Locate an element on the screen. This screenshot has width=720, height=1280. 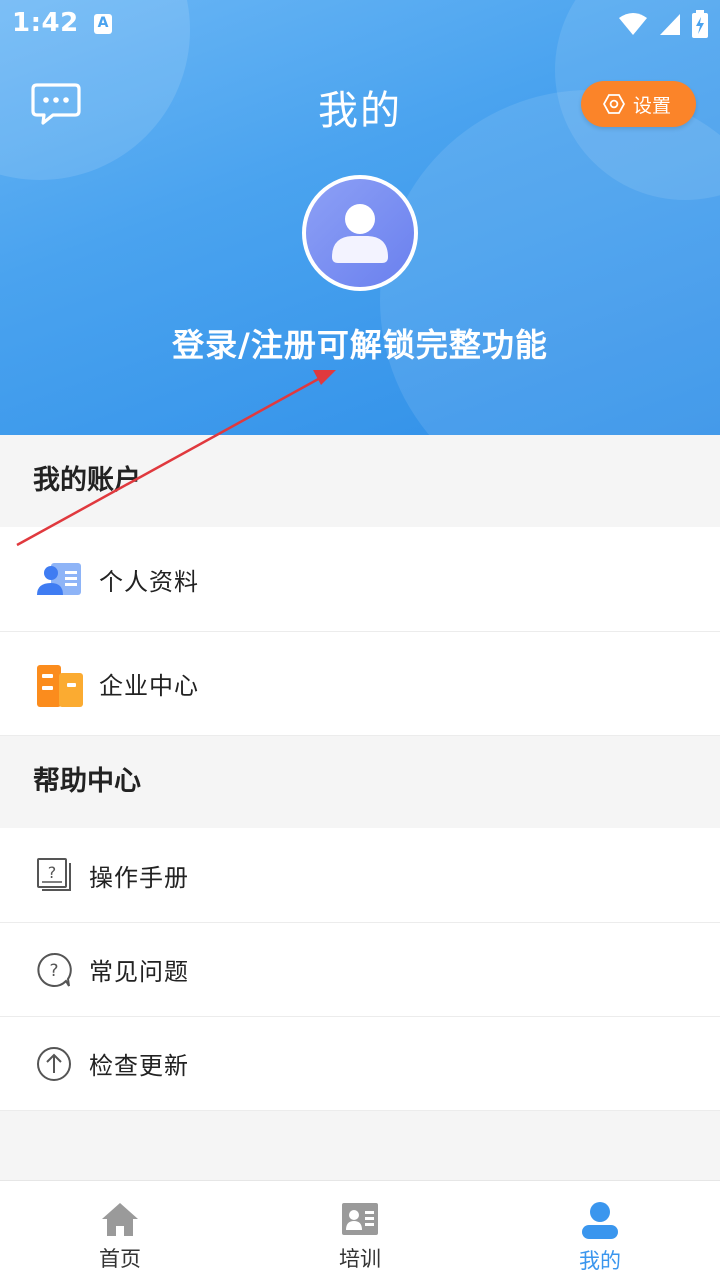
tab-home: 首页 is located at coordinates (120, 1230).